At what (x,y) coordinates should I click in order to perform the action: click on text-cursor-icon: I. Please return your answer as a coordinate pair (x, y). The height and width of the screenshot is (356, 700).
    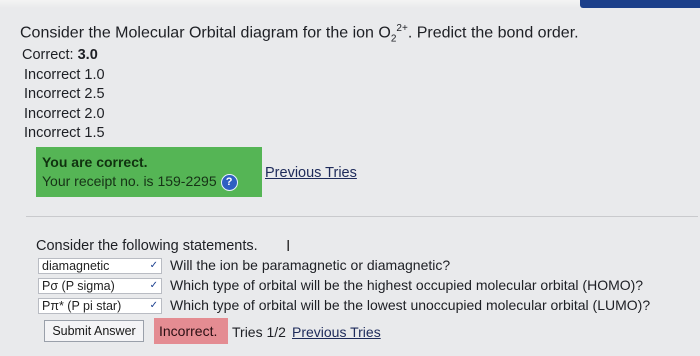
    Looking at the image, I should click on (288, 246).